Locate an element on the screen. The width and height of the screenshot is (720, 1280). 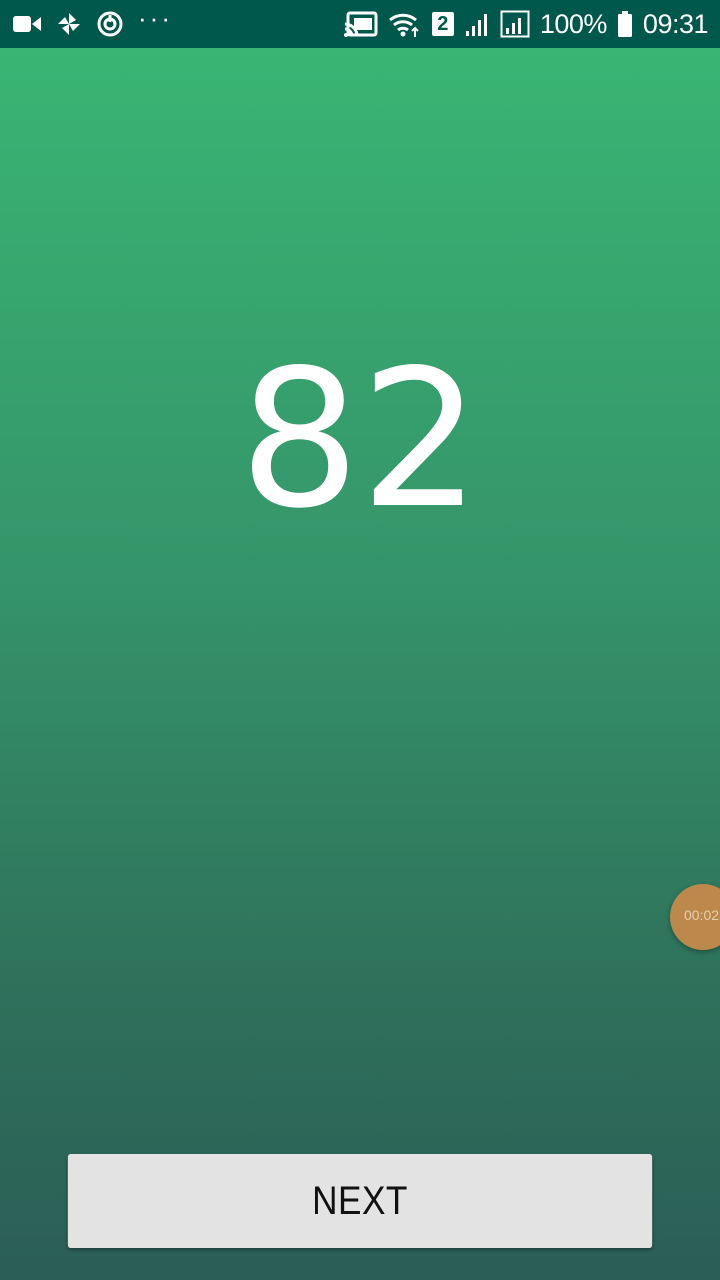
status-bar-left: ··· is located at coordinates (92, 21).